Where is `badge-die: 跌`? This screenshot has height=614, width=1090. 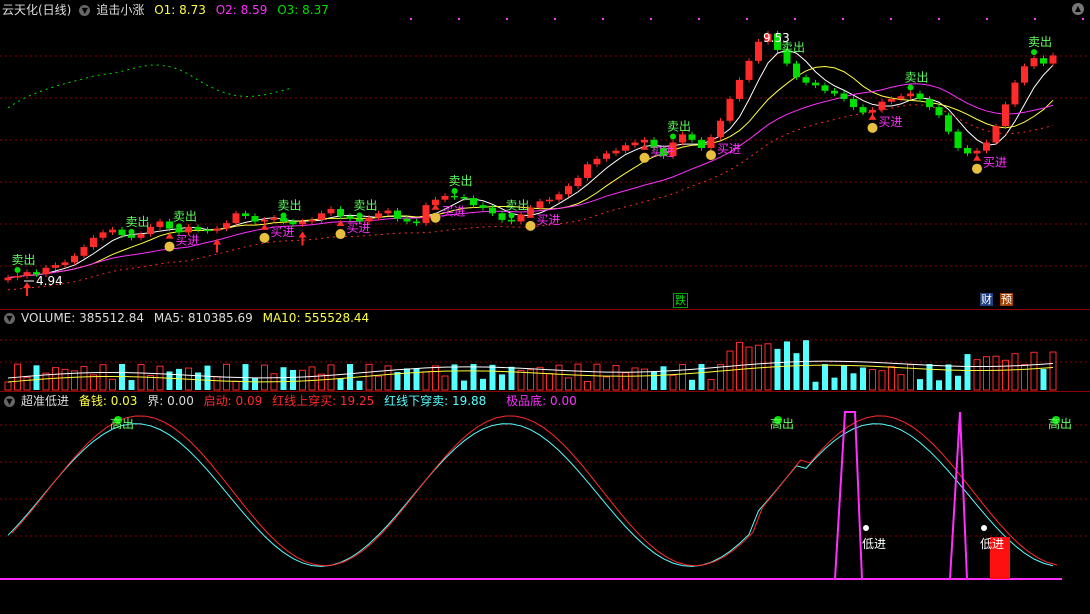 badge-die: 跌 is located at coordinates (680, 300).